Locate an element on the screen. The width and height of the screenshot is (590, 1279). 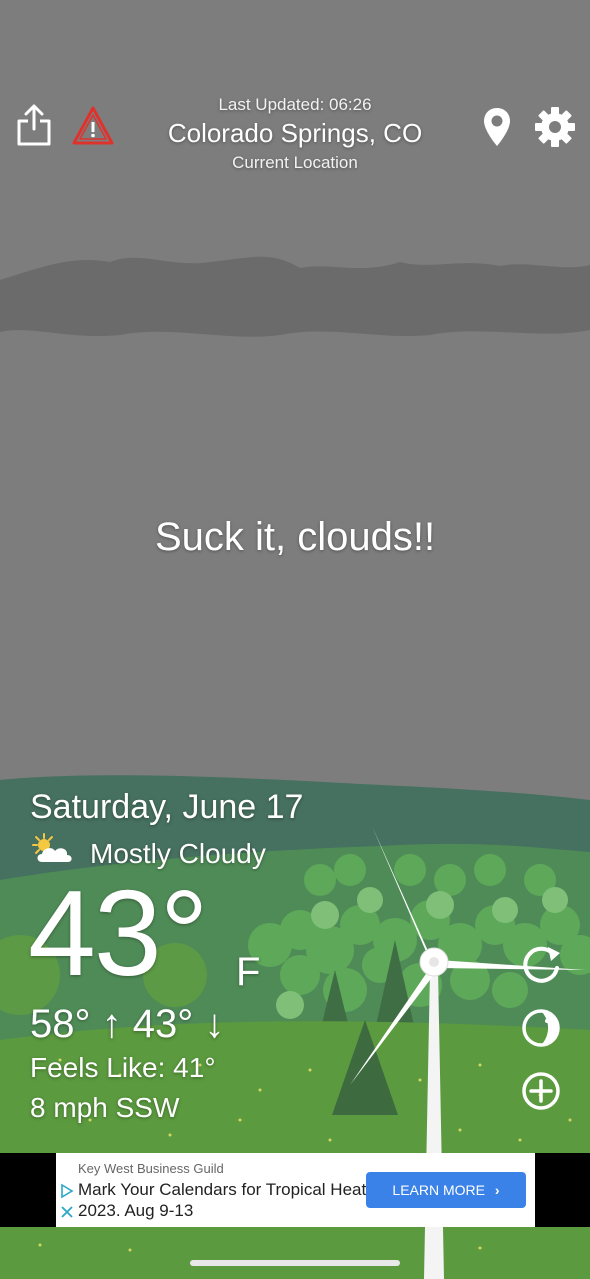
add-location-button is located at coordinates (541, 1091).